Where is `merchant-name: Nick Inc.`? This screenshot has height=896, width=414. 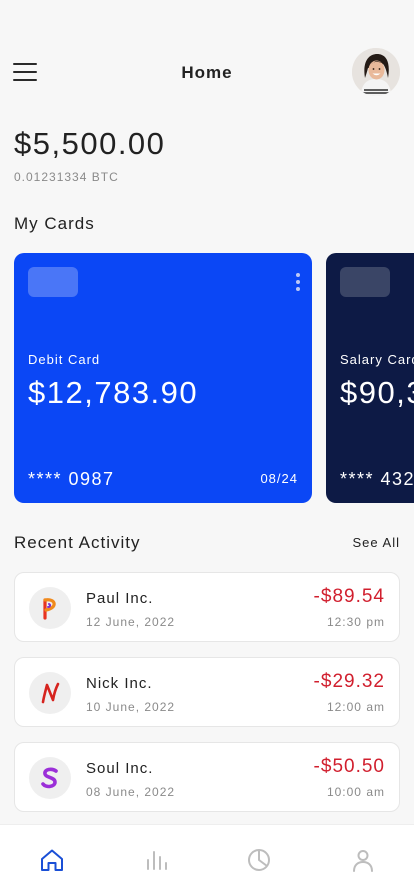 merchant-name: Nick Inc. is located at coordinates (119, 683).